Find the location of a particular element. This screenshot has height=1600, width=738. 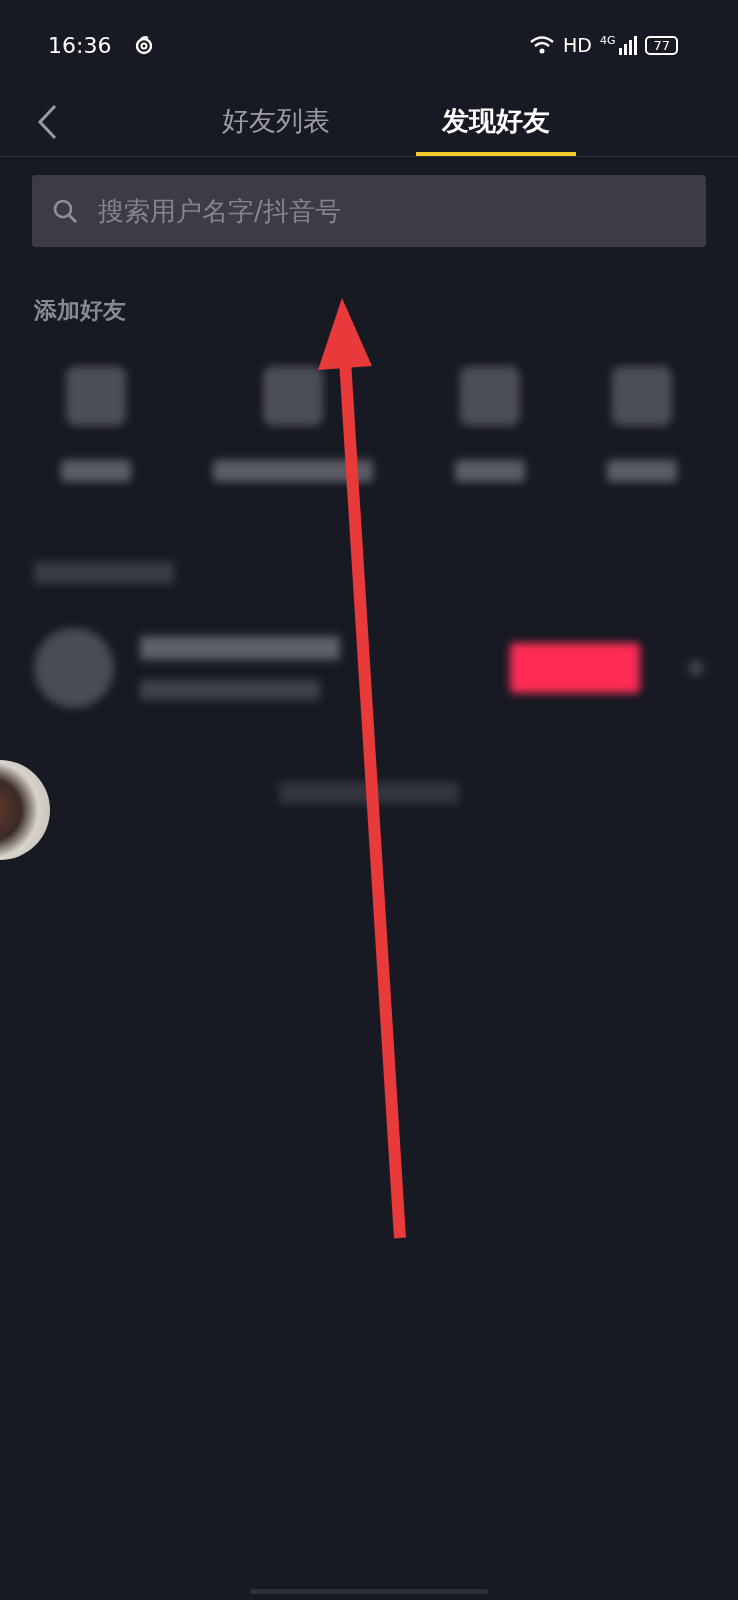

back-icon is located at coordinates (47, 122).